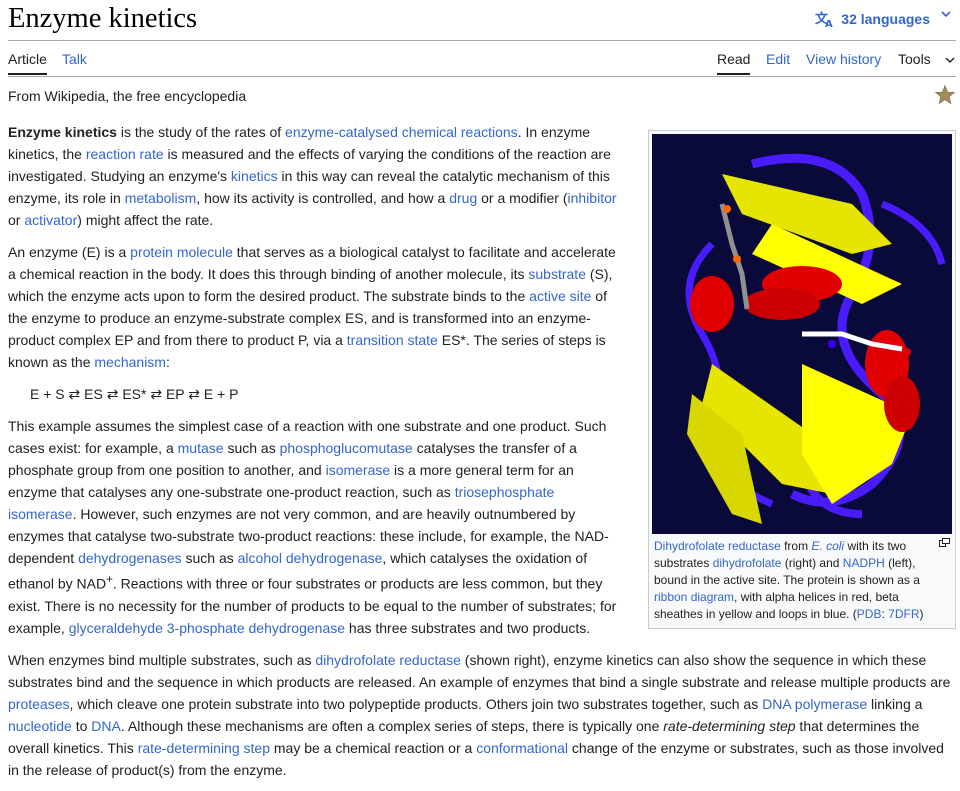 The height and width of the screenshot is (791, 960). Describe the element at coordinates (946, 14) in the screenshot. I see `chevron-down-icon` at that location.